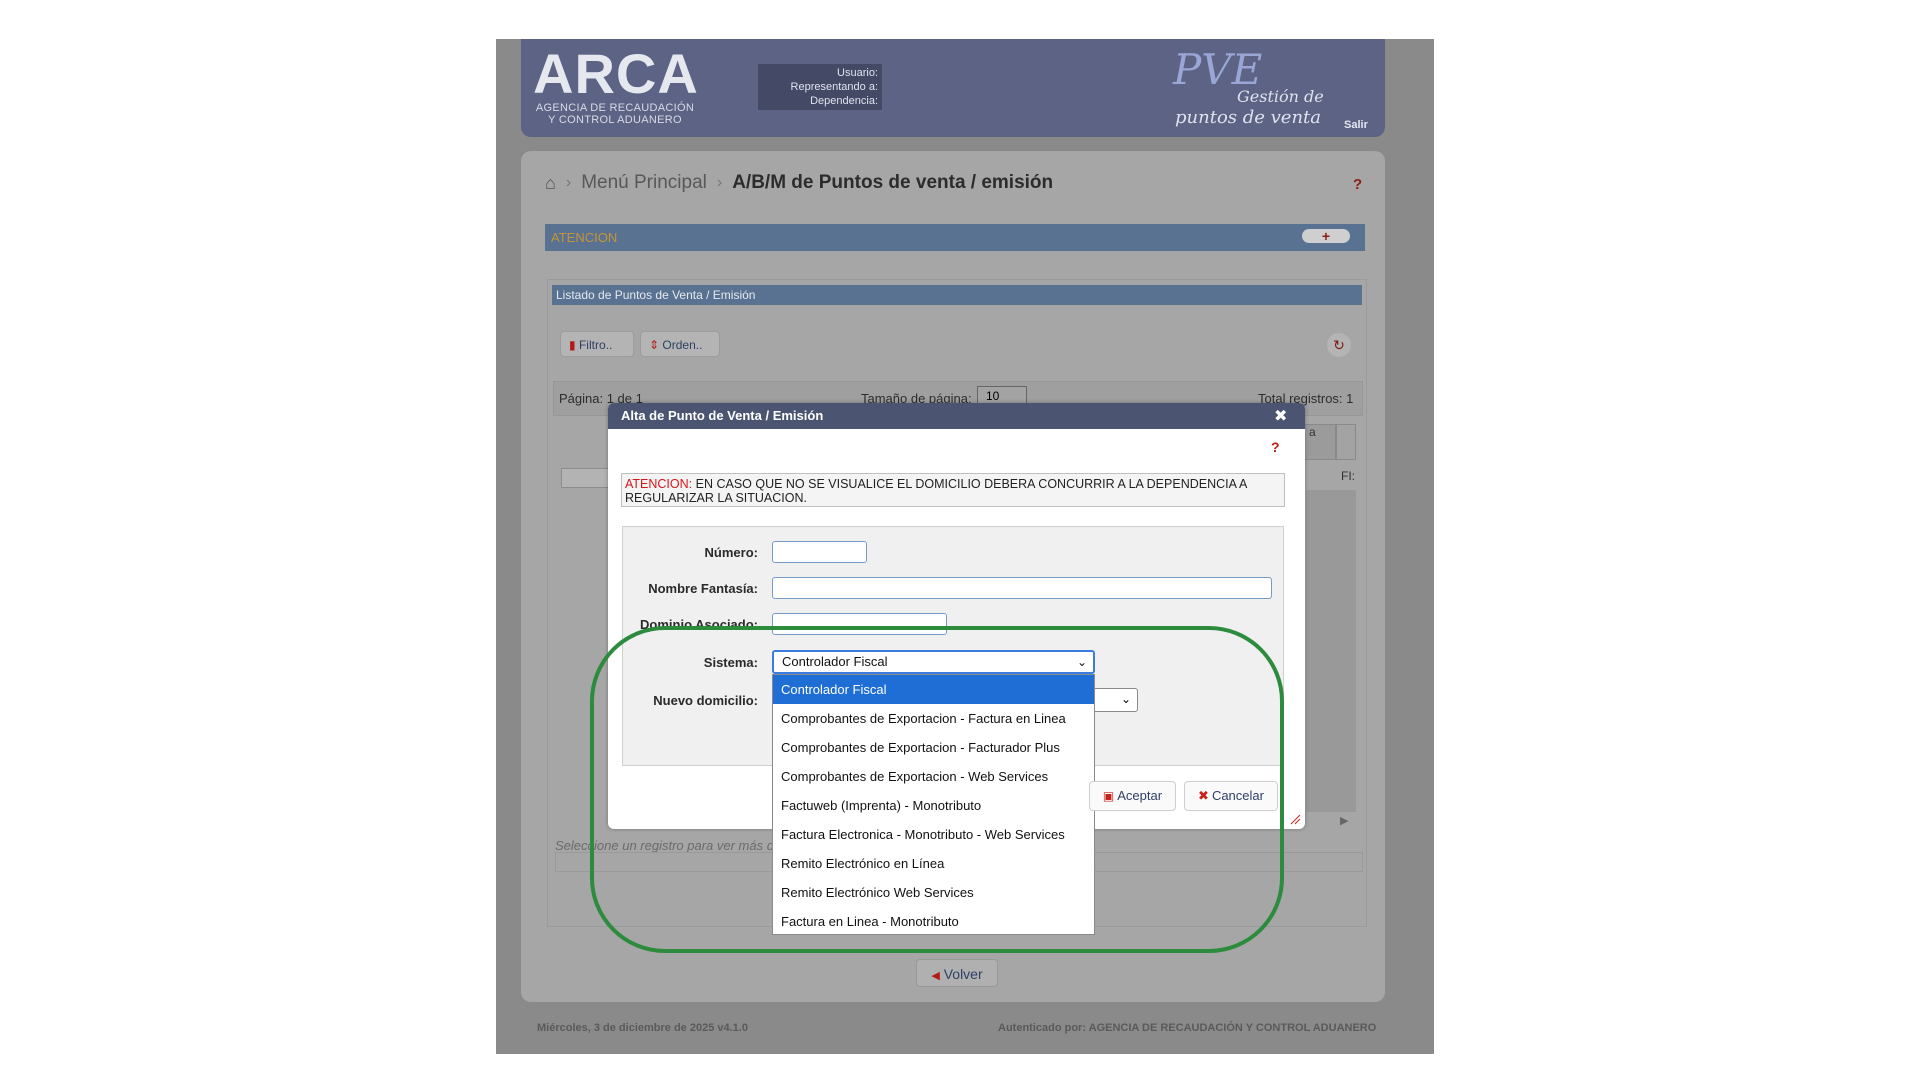 The width and height of the screenshot is (1920, 1080). I want to click on modal-help-icon: ?, so click(1275, 447).